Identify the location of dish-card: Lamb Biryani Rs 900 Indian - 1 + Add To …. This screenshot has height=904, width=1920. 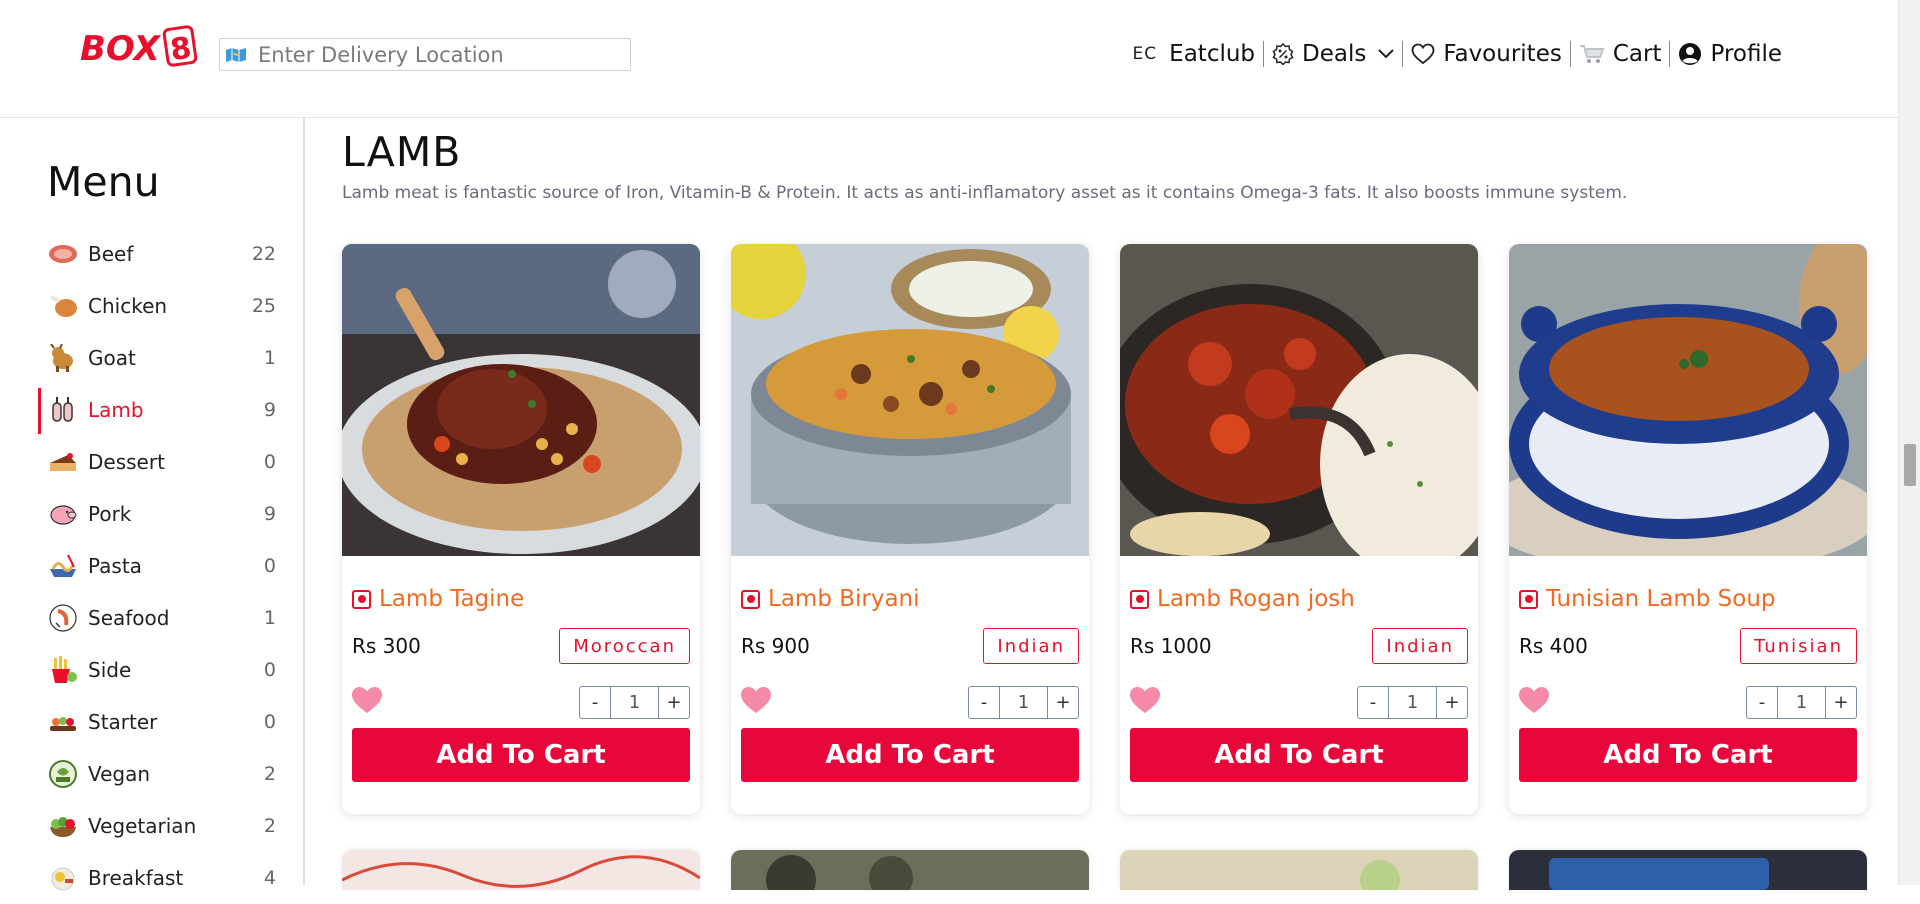
(910, 529).